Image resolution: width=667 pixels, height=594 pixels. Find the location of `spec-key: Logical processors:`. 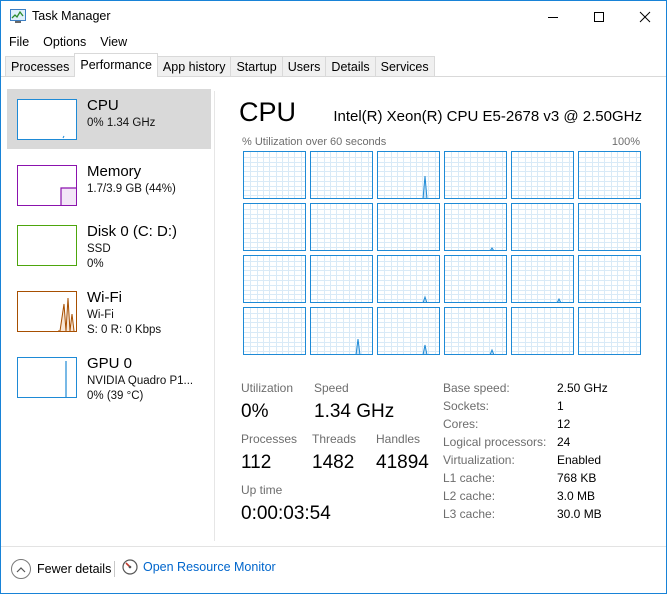

spec-key: Logical processors: is located at coordinates (495, 442).